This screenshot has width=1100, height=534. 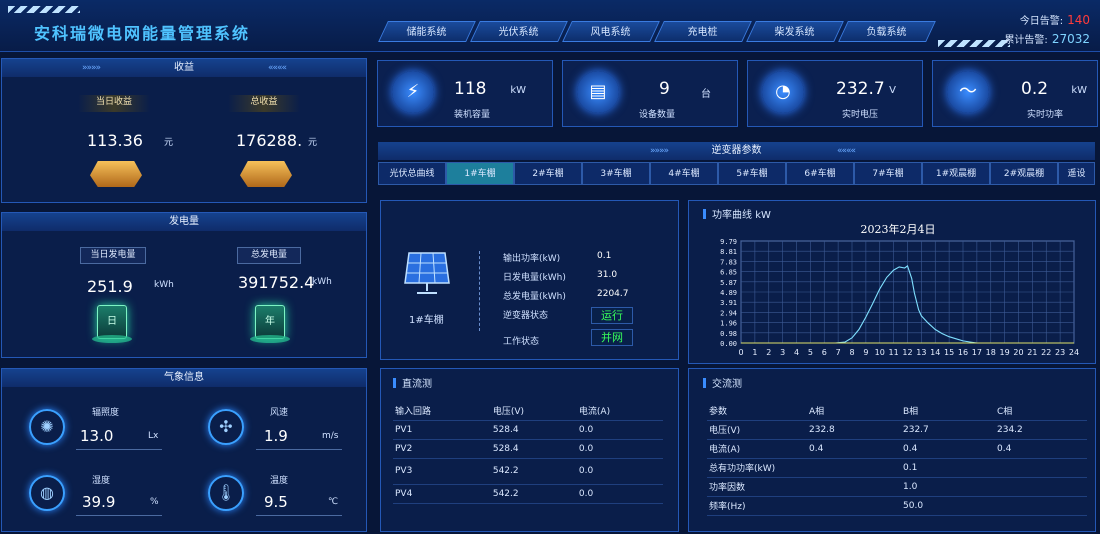 What do you see at coordinates (1015, 93) in the screenshot?
I see `kpi-card-power: 〜 0.2 kW 实时功率` at bounding box center [1015, 93].